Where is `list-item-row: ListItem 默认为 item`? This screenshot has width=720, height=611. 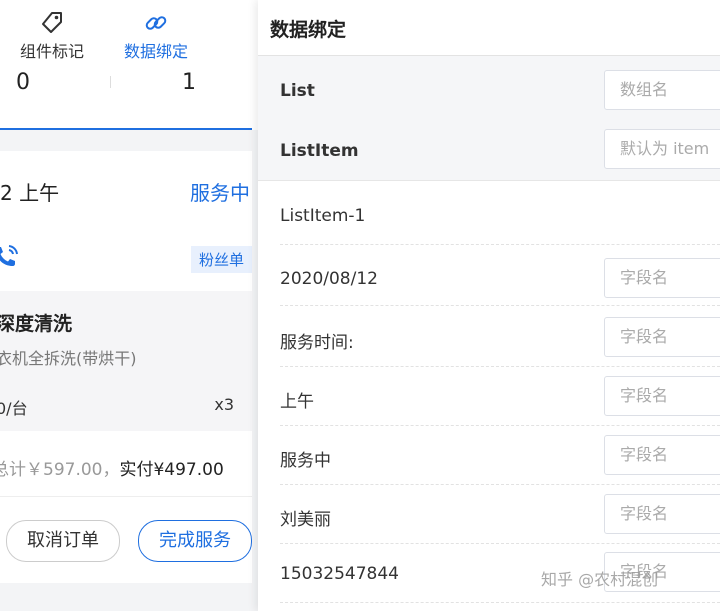 list-item-row: ListItem 默认为 item is located at coordinates (489, 150).